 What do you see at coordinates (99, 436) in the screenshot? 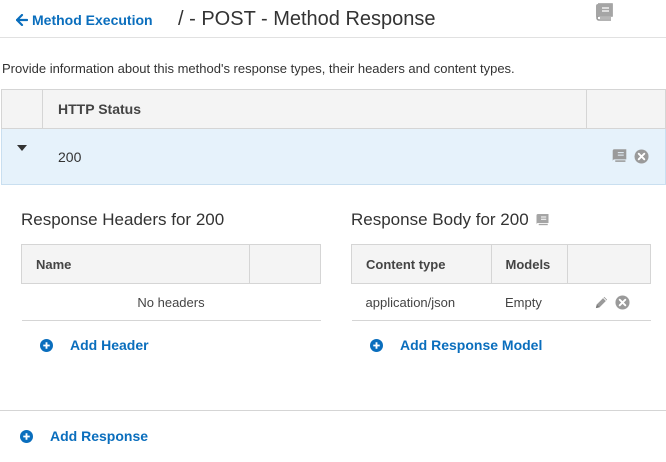
I see `add-response-label: Add Response` at bounding box center [99, 436].